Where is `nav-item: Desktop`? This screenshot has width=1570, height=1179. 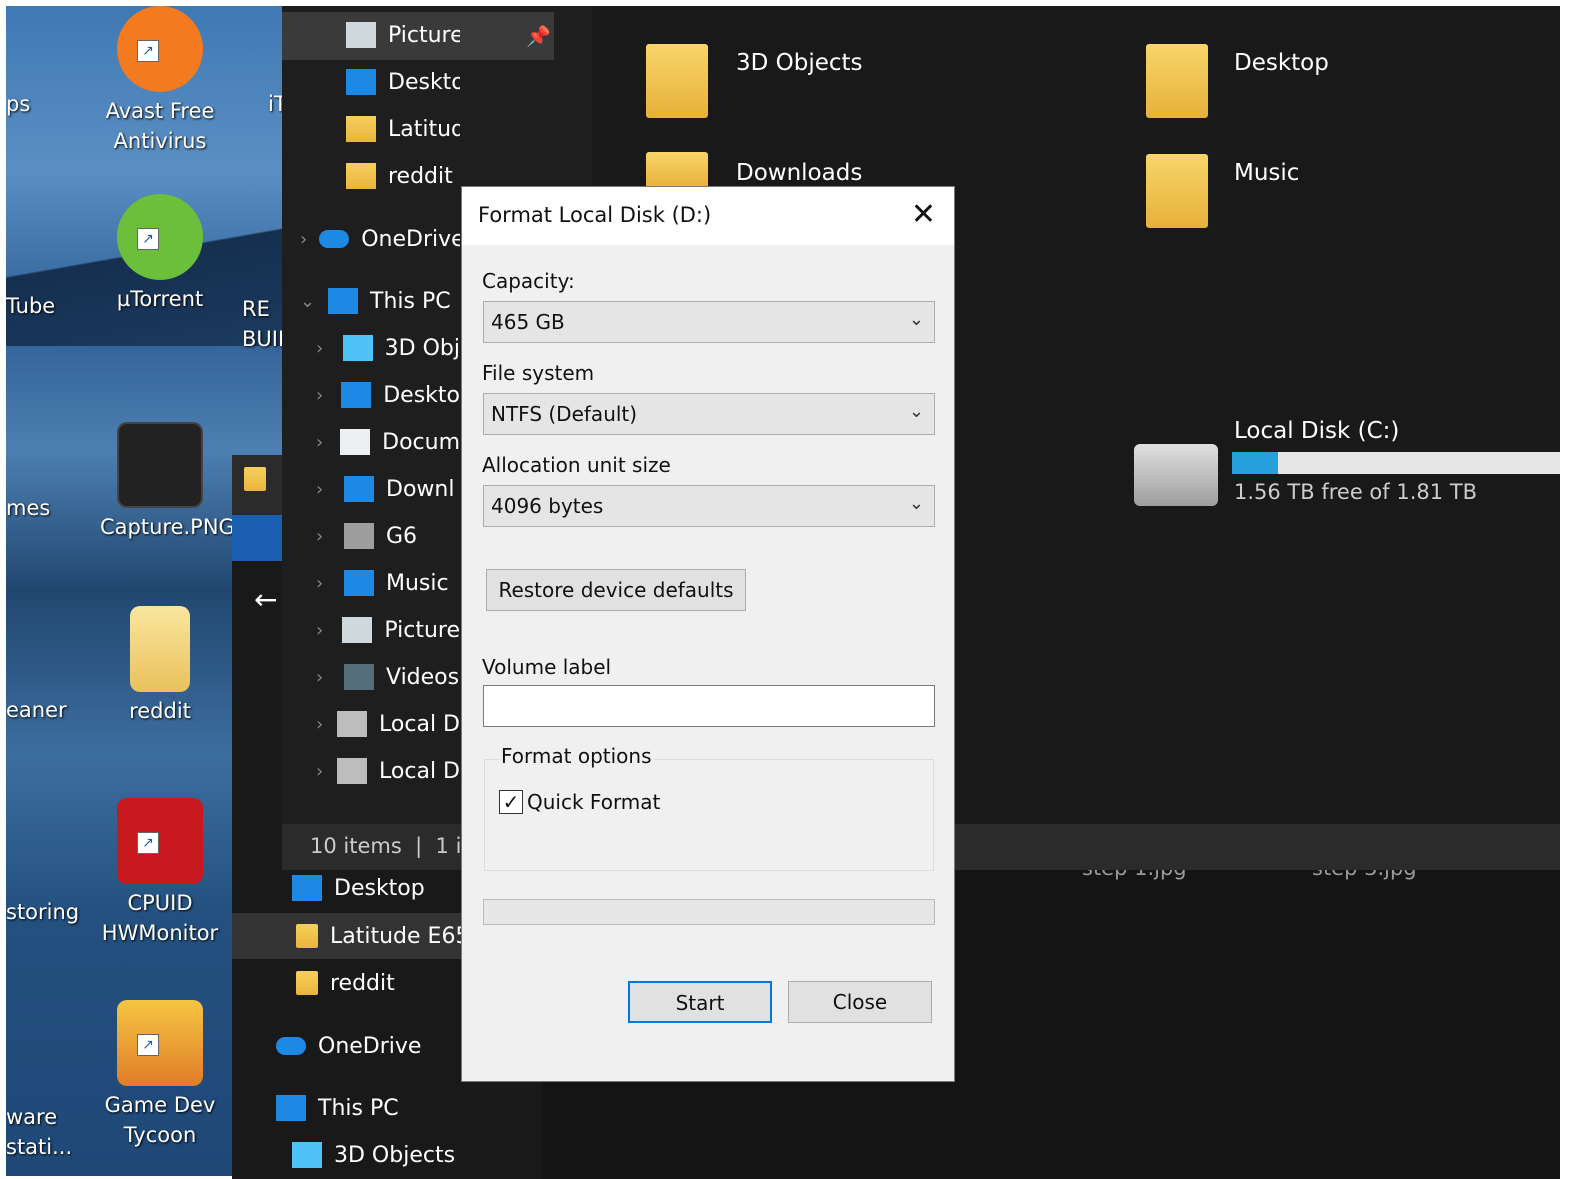
nav-item: Desktop is located at coordinates (403, 82).